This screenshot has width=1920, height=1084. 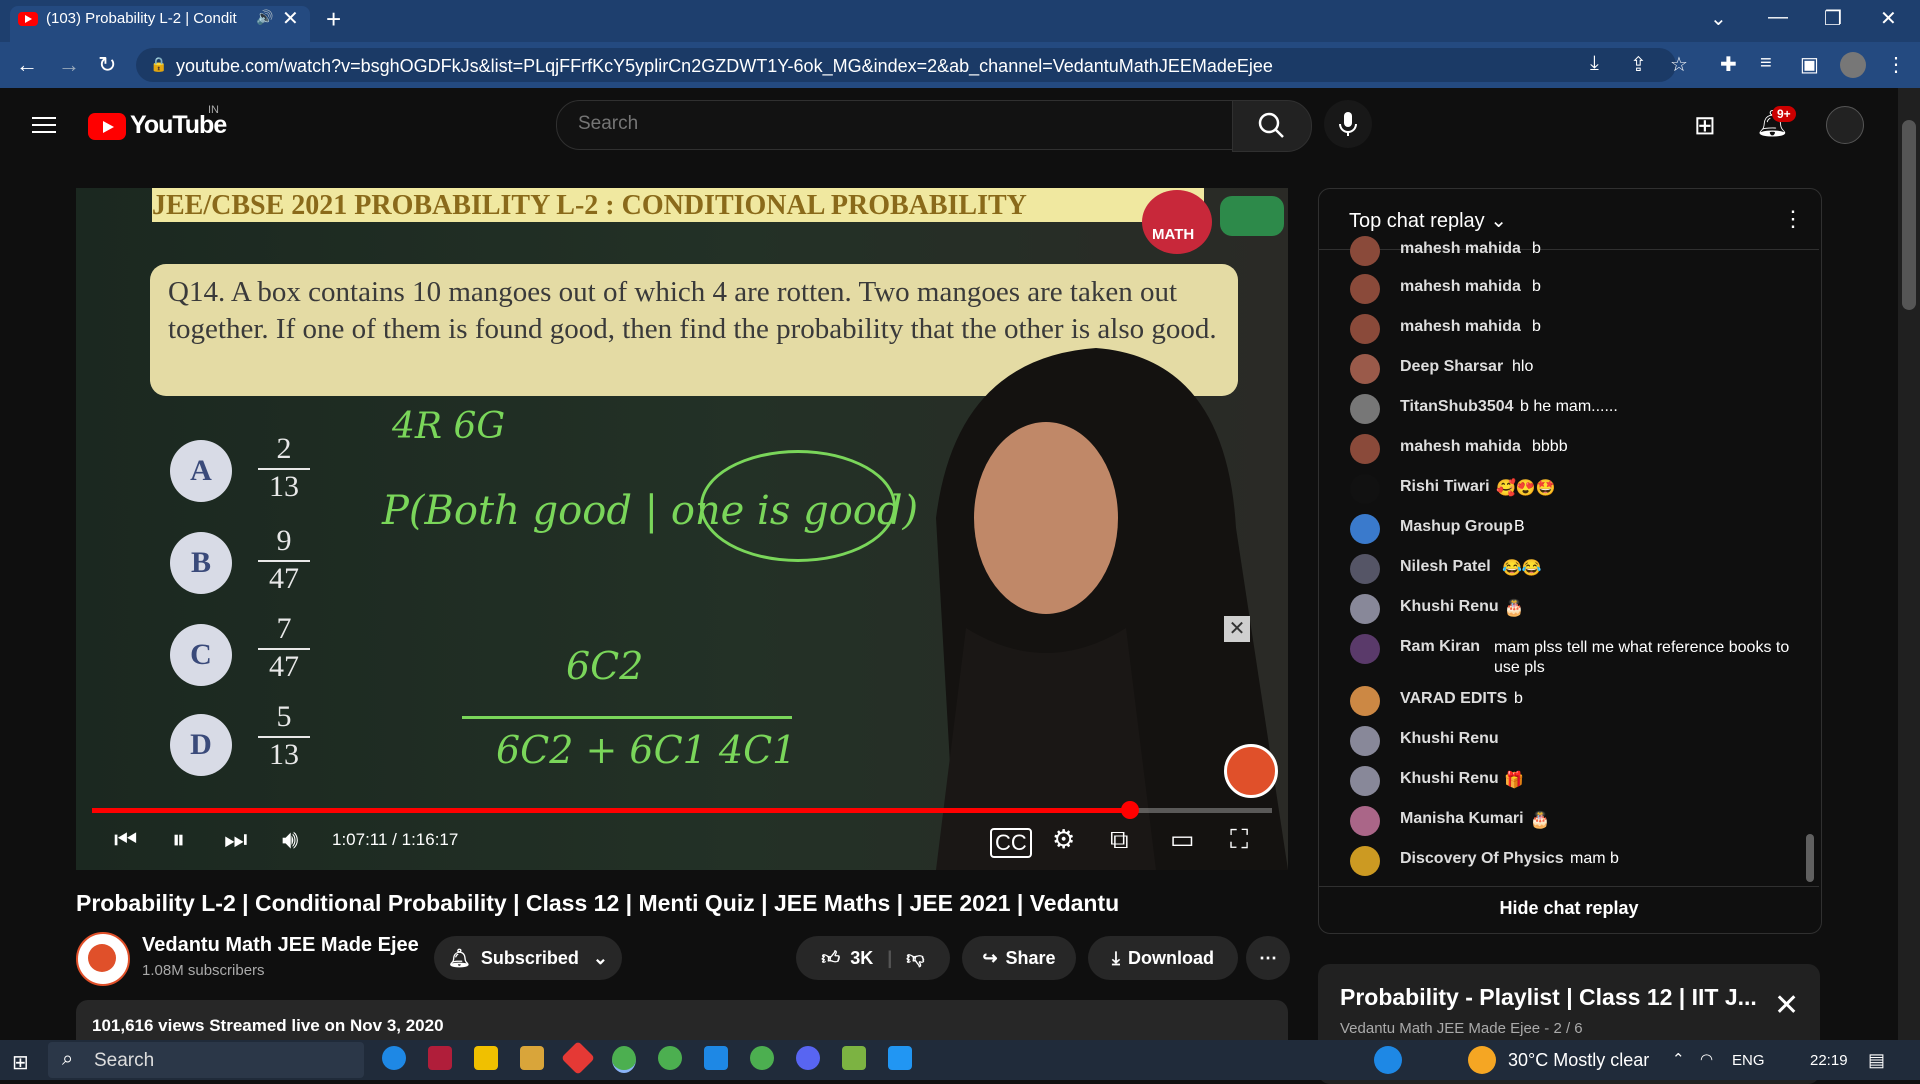 What do you see at coordinates (1793, 219) in the screenshot?
I see `chat-menu-icon: ⋮` at bounding box center [1793, 219].